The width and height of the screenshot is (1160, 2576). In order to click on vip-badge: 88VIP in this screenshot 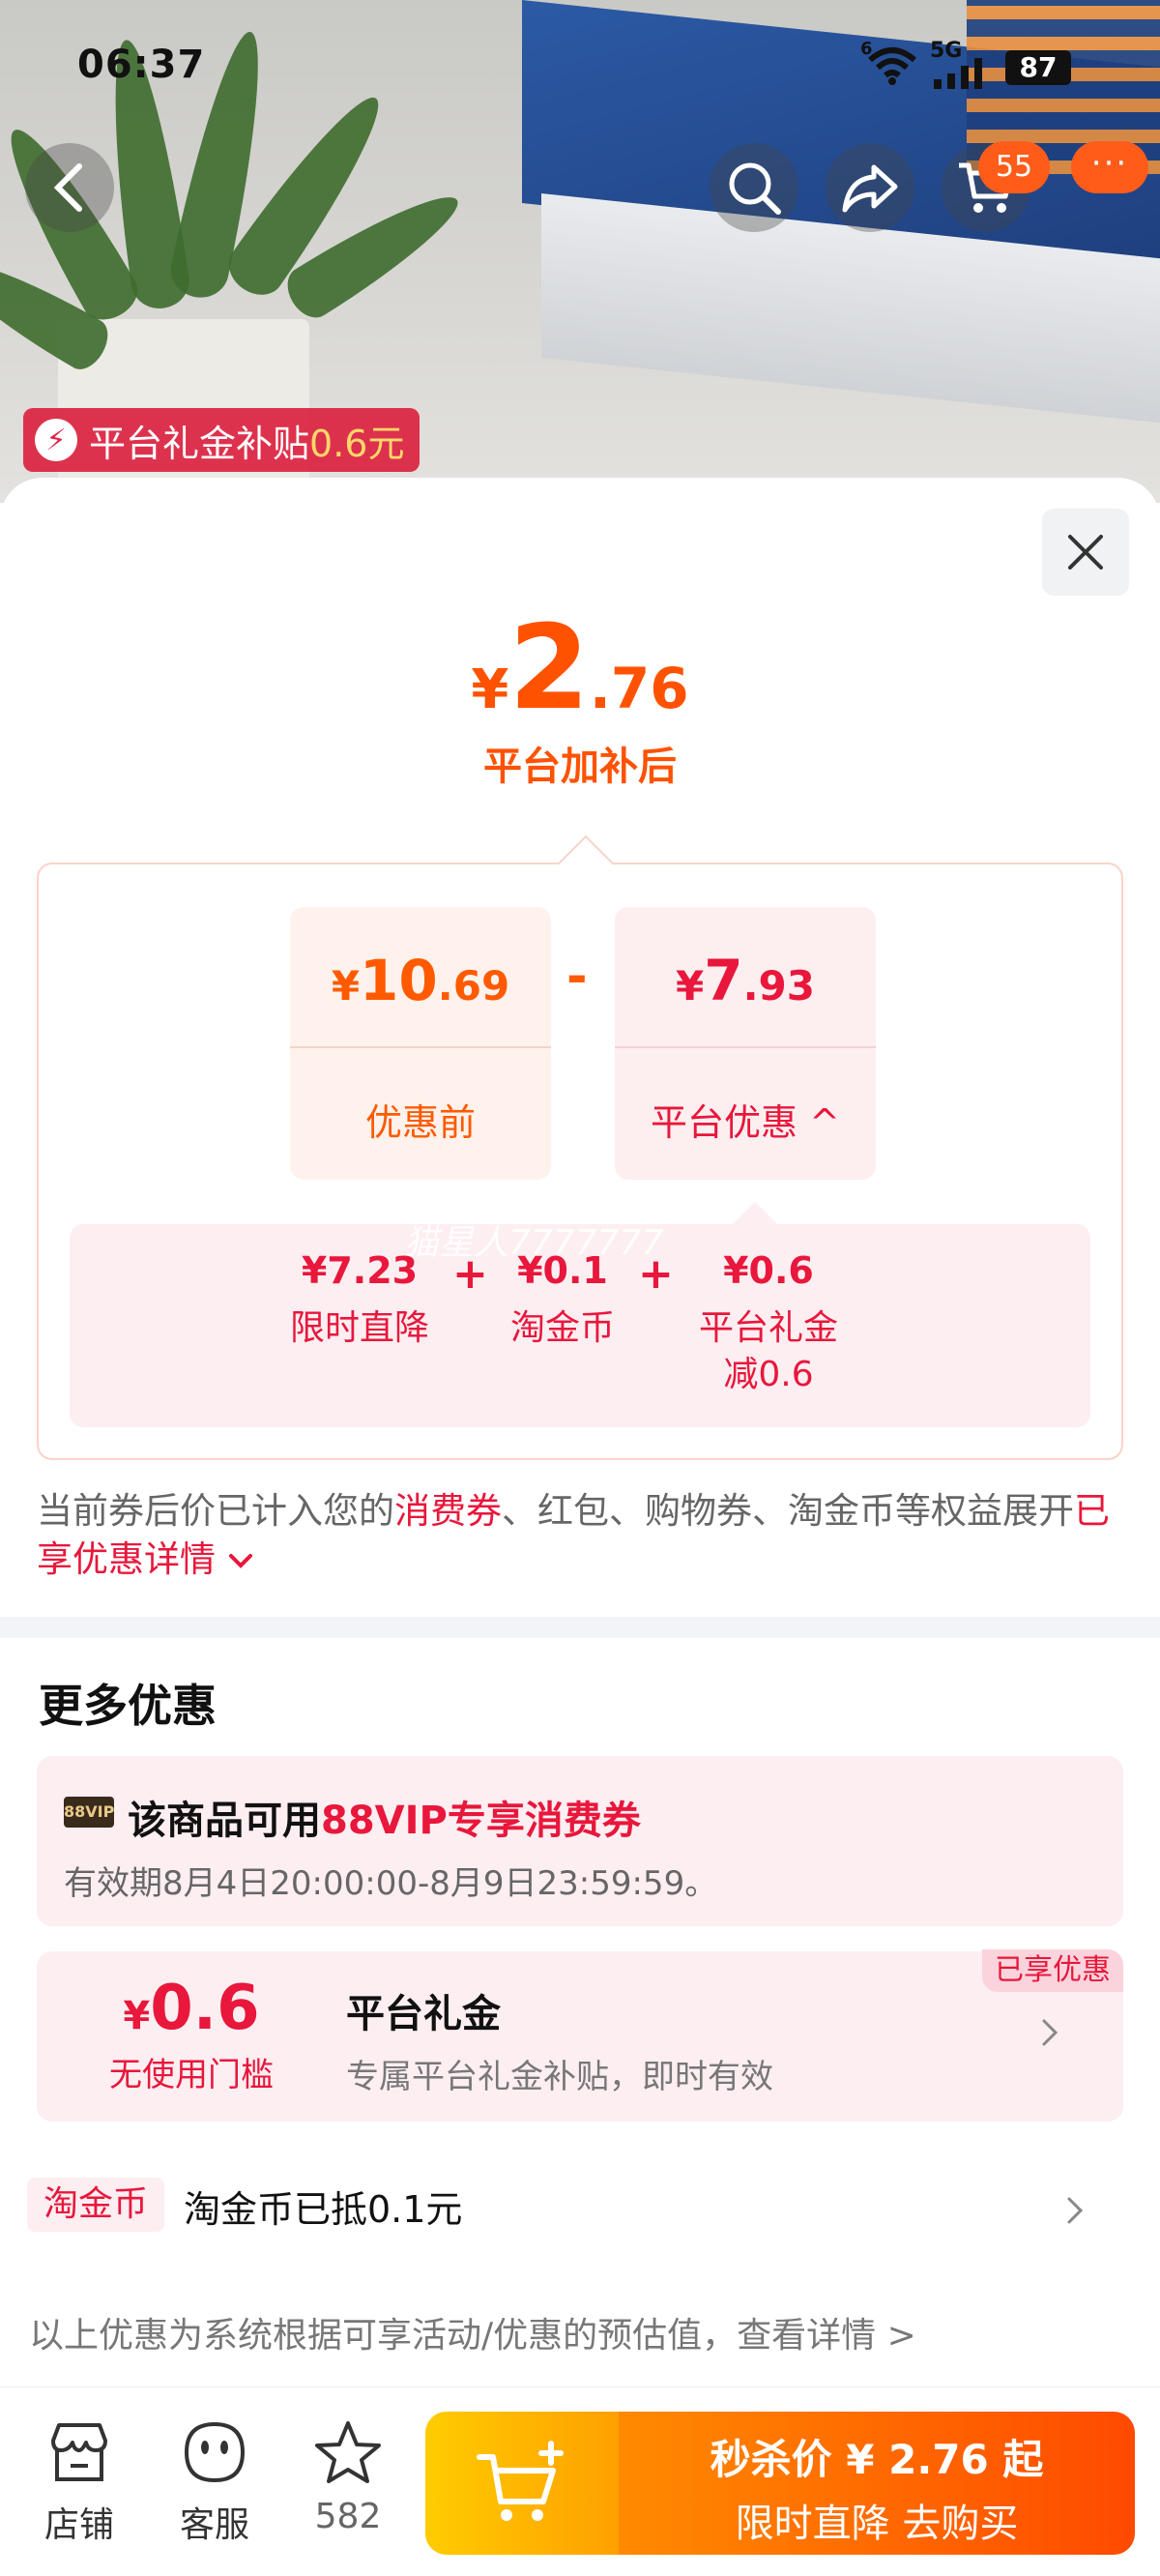, I will do `click(89, 1812)`.